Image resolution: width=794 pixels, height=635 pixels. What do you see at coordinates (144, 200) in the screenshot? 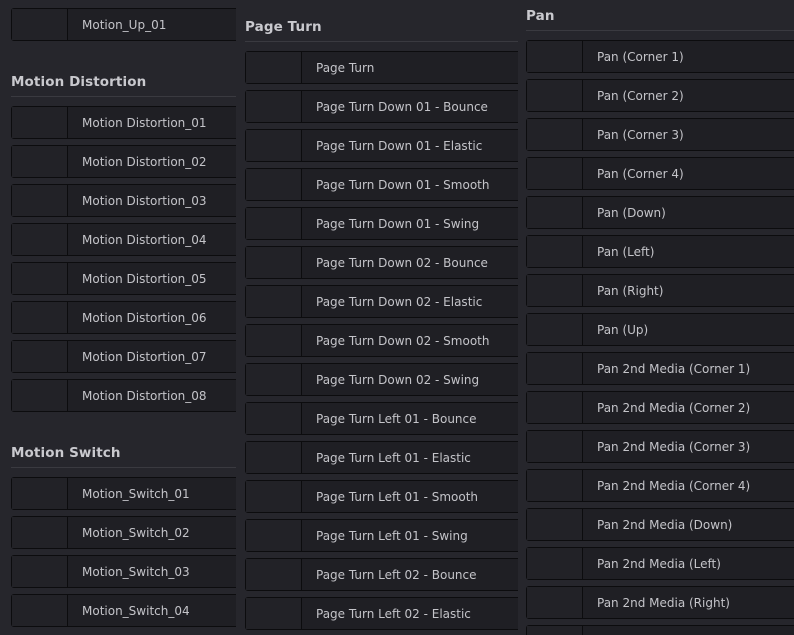
I see `effect-label: Motion Distortion_03` at bounding box center [144, 200].